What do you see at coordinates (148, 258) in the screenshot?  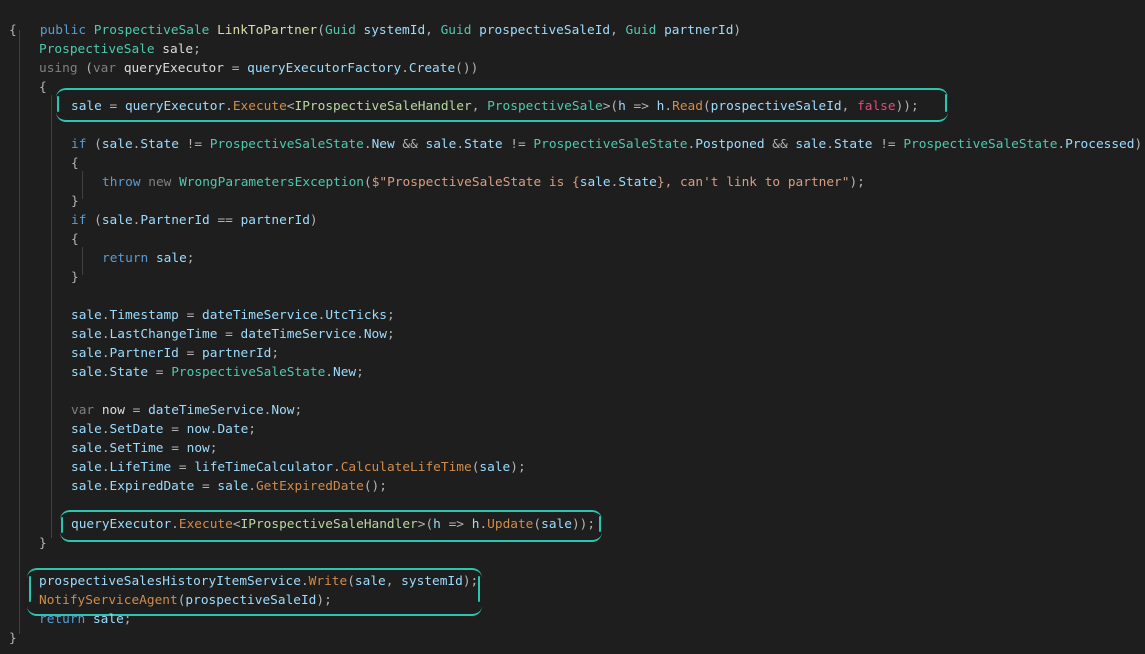 I see `code-line-14: return sale;` at bounding box center [148, 258].